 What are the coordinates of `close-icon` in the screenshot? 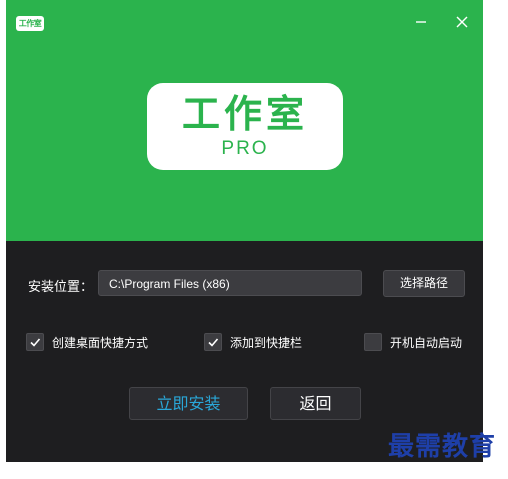 It's located at (462, 22).